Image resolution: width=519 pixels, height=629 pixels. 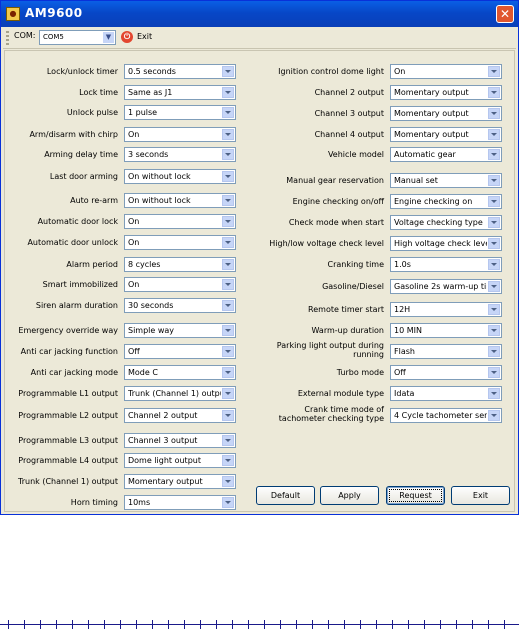 What do you see at coordinates (446, 180) in the screenshot?
I see `right-field-select: Manual set` at bounding box center [446, 180].